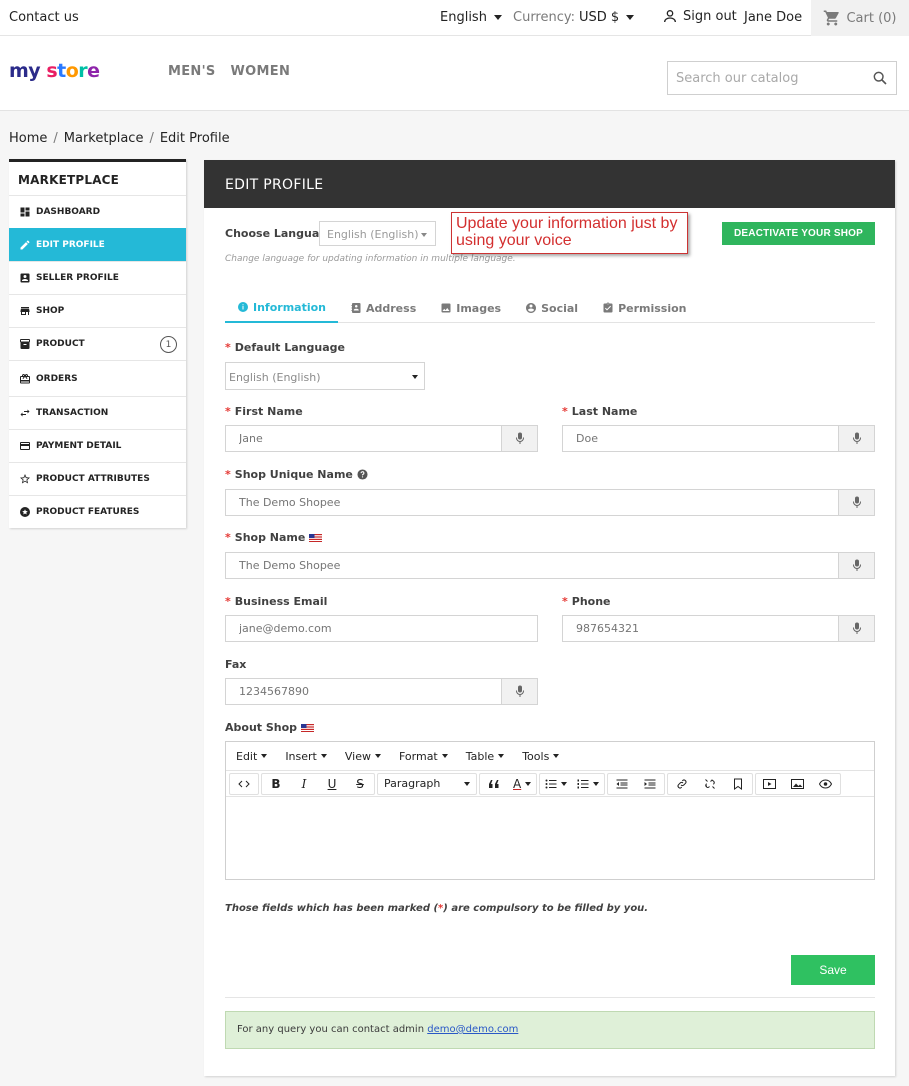 The height and width of the screenshot is (1086, 909). I want to click on tab-address: Address, so click(383, 308).